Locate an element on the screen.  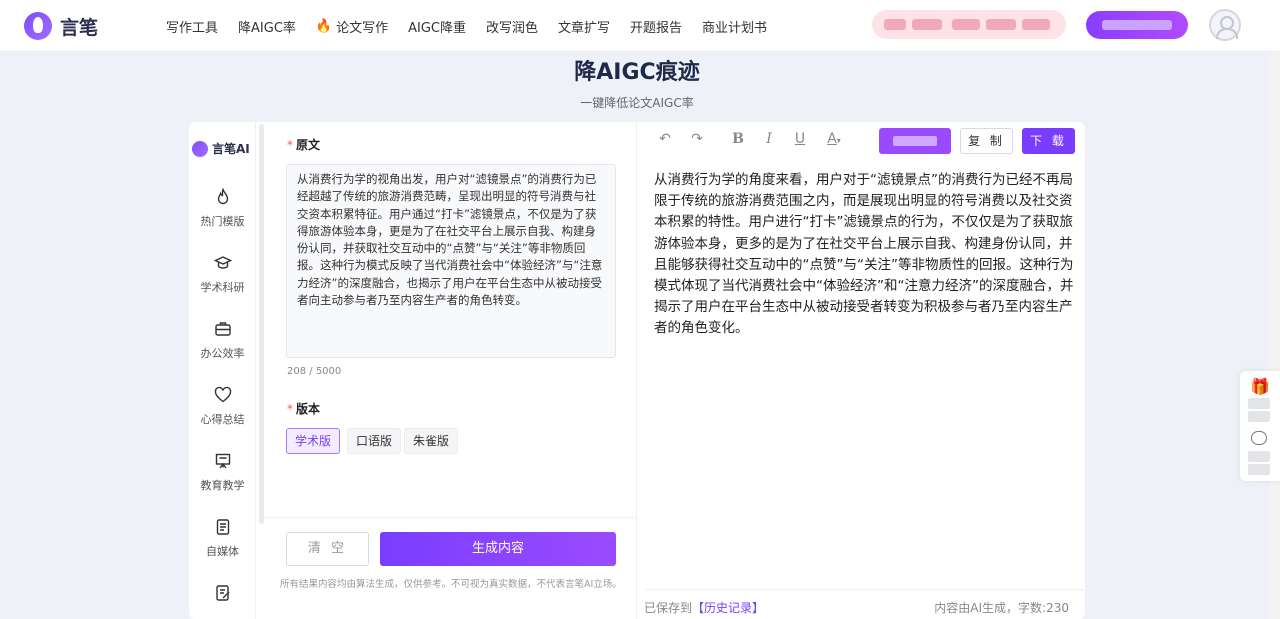
bold-icon: B is located at coordinates (738, 139).